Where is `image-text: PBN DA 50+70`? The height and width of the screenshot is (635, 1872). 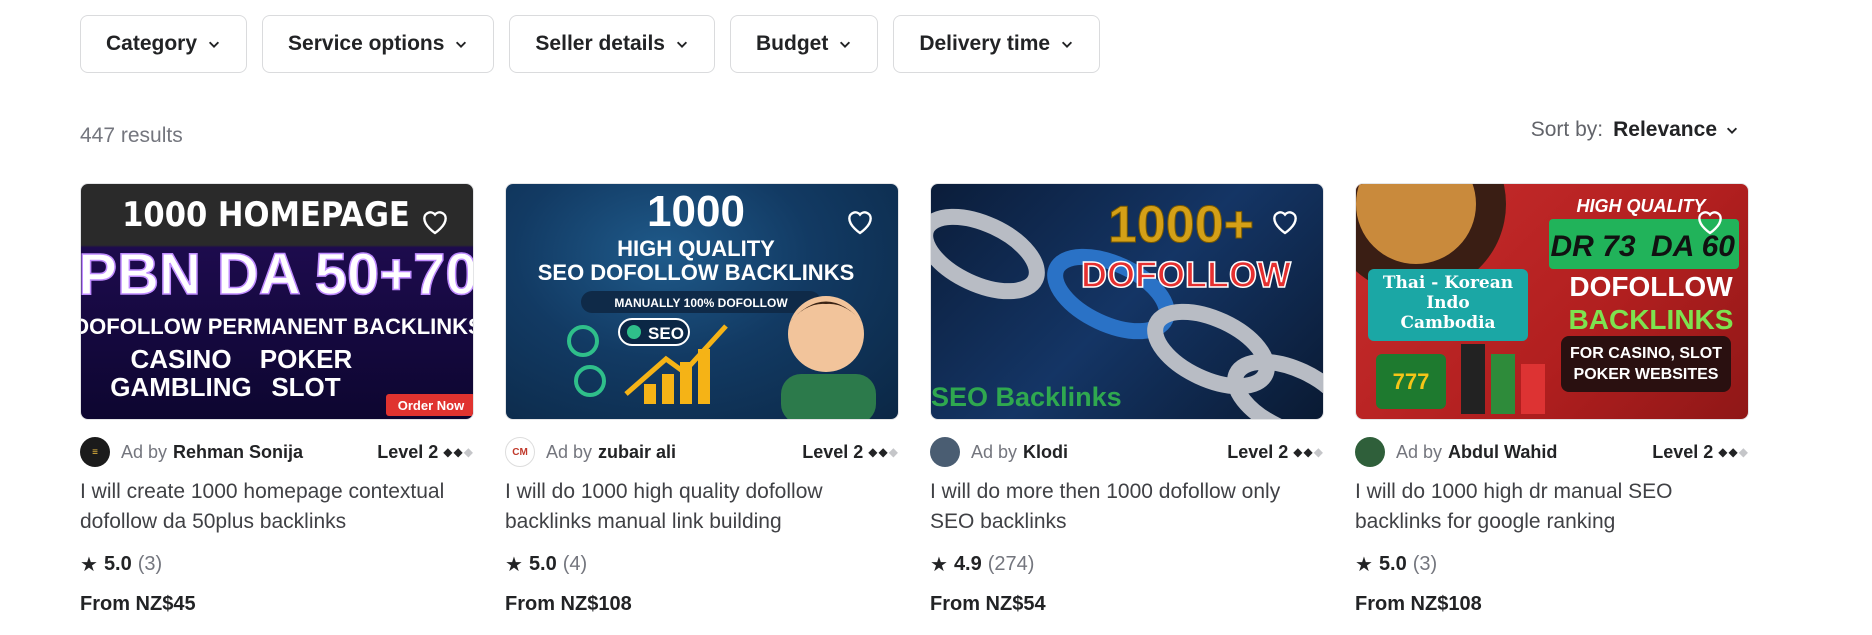
image-text: PBN DA 50+70 is located at coordinates (277, 274).